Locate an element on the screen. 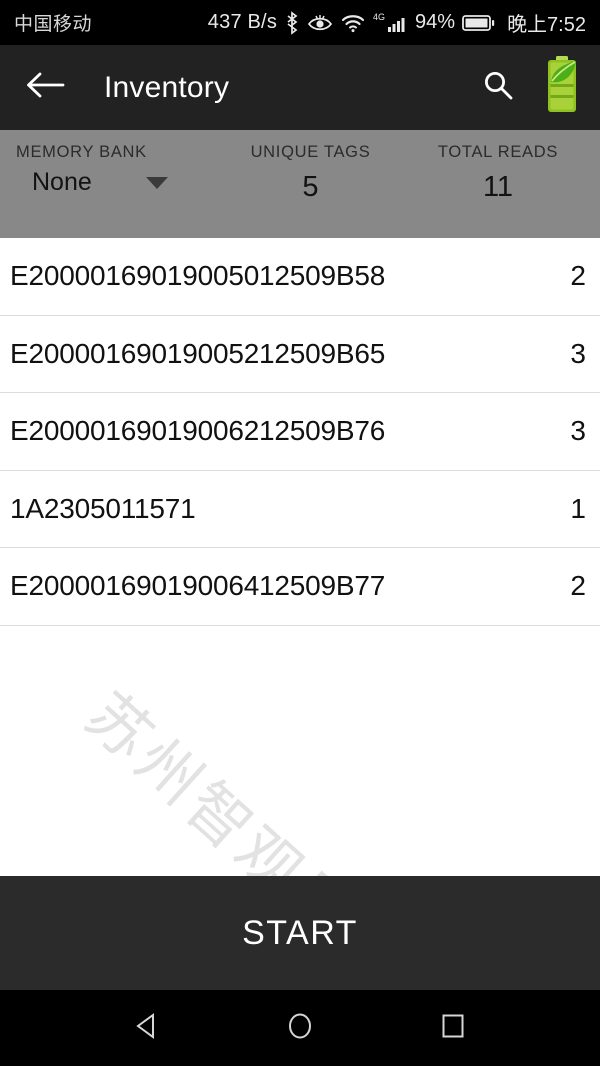 The image size is (600, 1066). tag-epc: E20000169019006212509B76 is located at coordinates (198, 431).